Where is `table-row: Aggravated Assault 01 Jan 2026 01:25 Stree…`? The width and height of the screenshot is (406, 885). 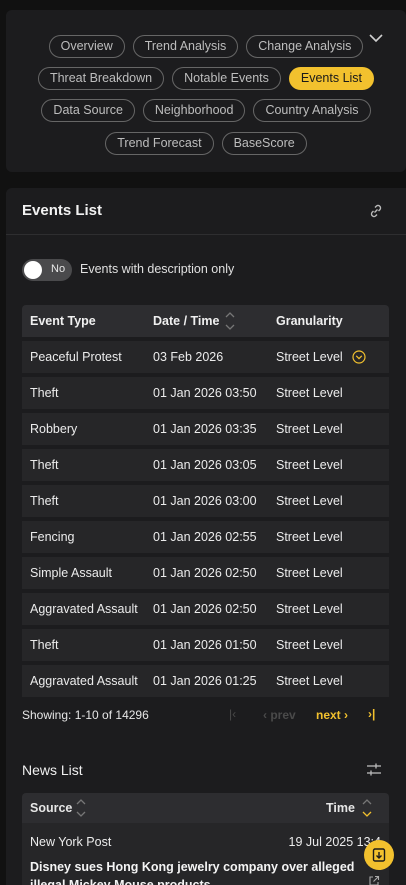
table-row: Aggravated Assault 01 Jan 2026 01:25 Stree… is located at coordinates (205, 681).